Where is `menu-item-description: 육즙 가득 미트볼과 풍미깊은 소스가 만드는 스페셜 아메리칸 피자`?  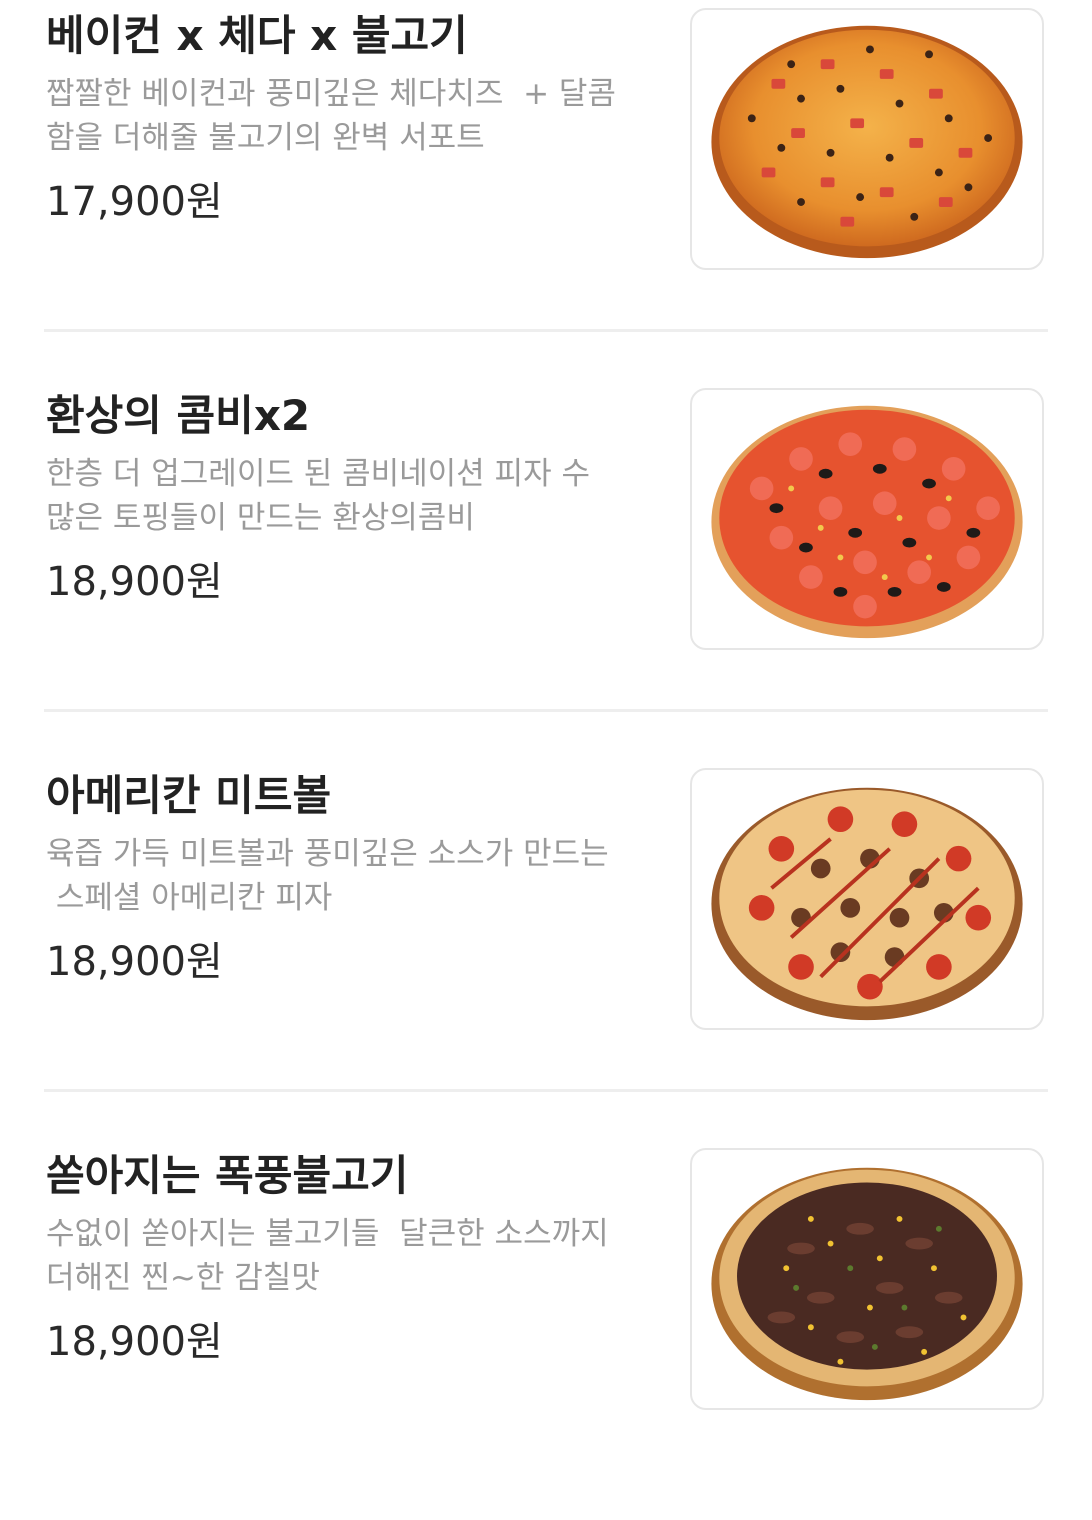
menu-item-description: 육즙 가득 미트볼과 풍미깊은 소스가 만드는 스페셜 아메리칸 피자 is located at coordinates (327, 876).